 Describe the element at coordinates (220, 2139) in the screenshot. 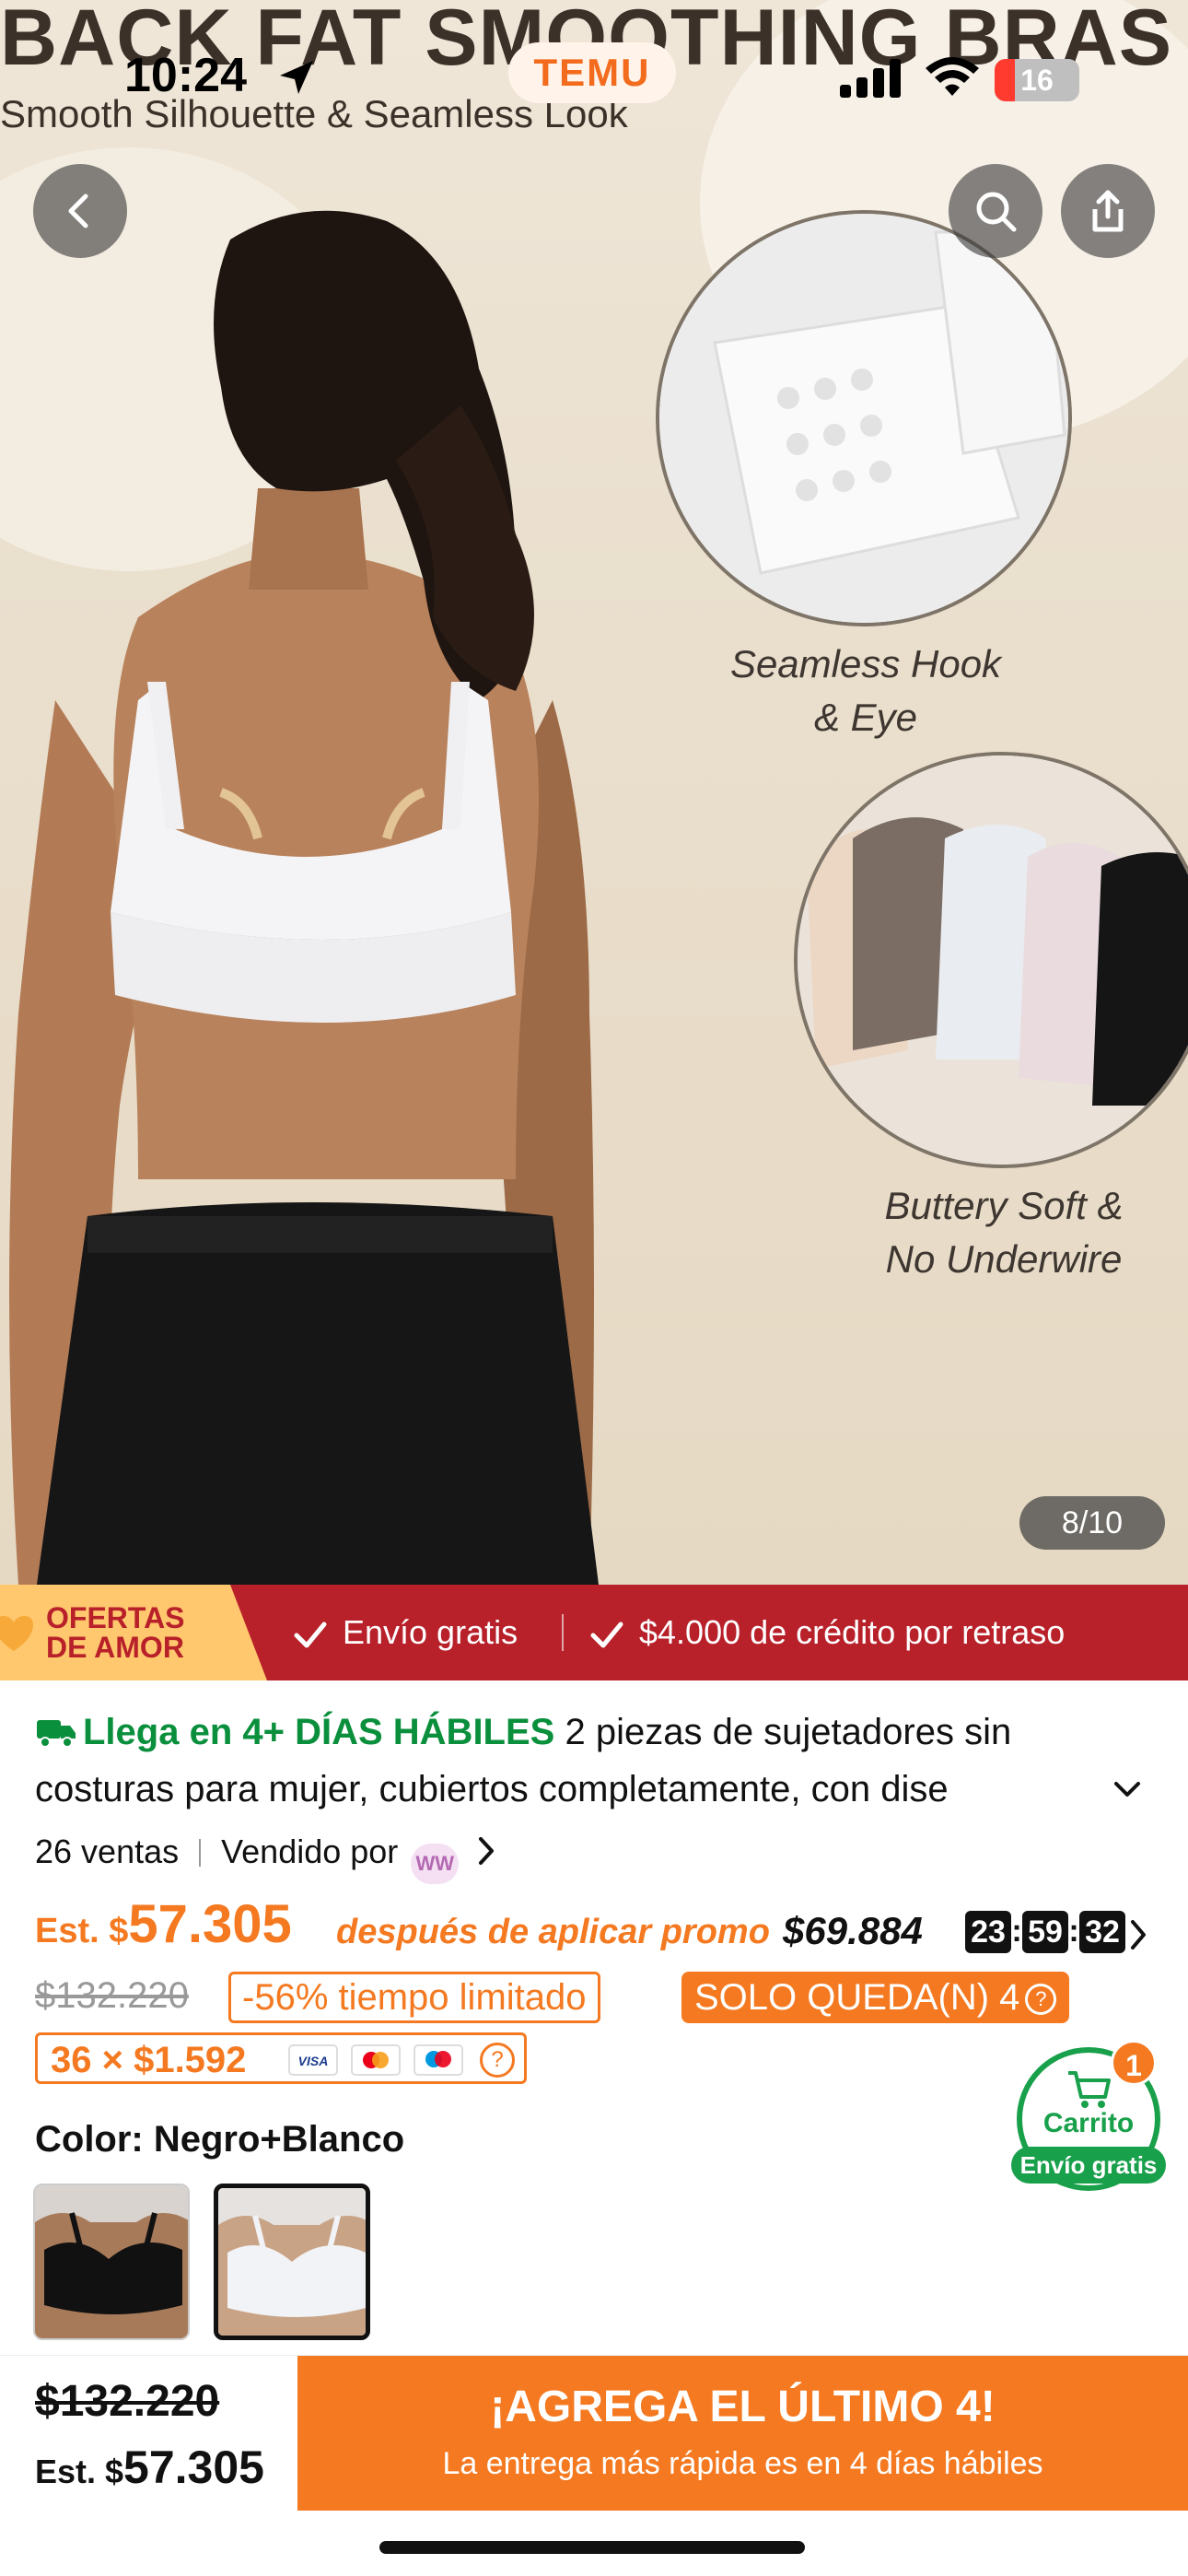

I see `color-label: Color: Negro+Blanco` at that location.